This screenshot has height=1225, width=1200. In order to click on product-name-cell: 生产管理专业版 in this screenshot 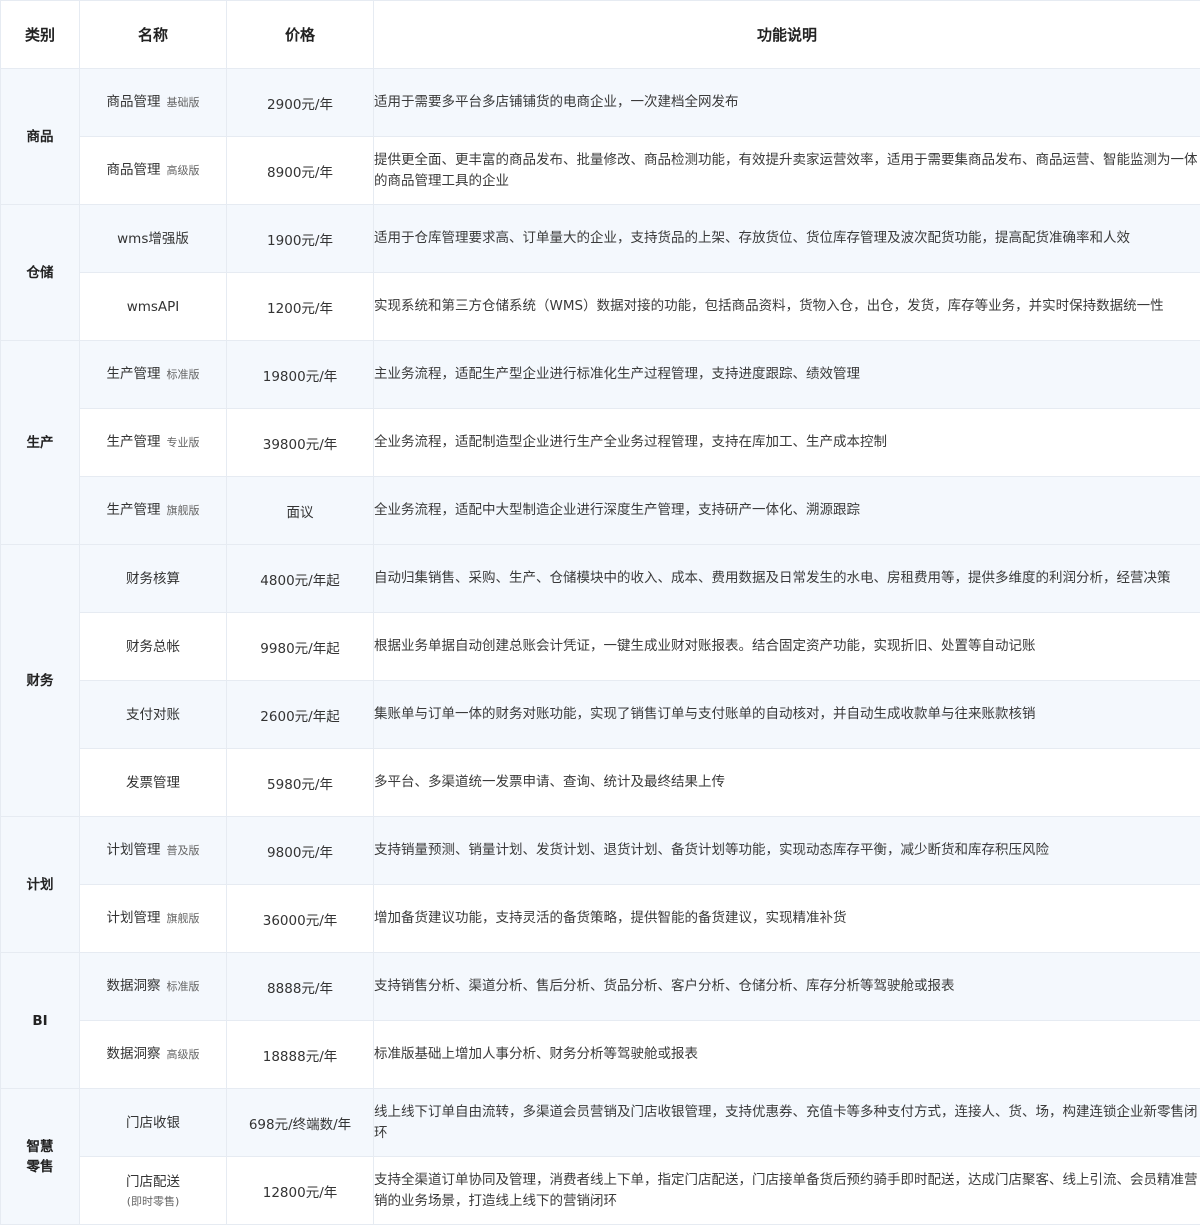, I will do `click(153, 443)`.